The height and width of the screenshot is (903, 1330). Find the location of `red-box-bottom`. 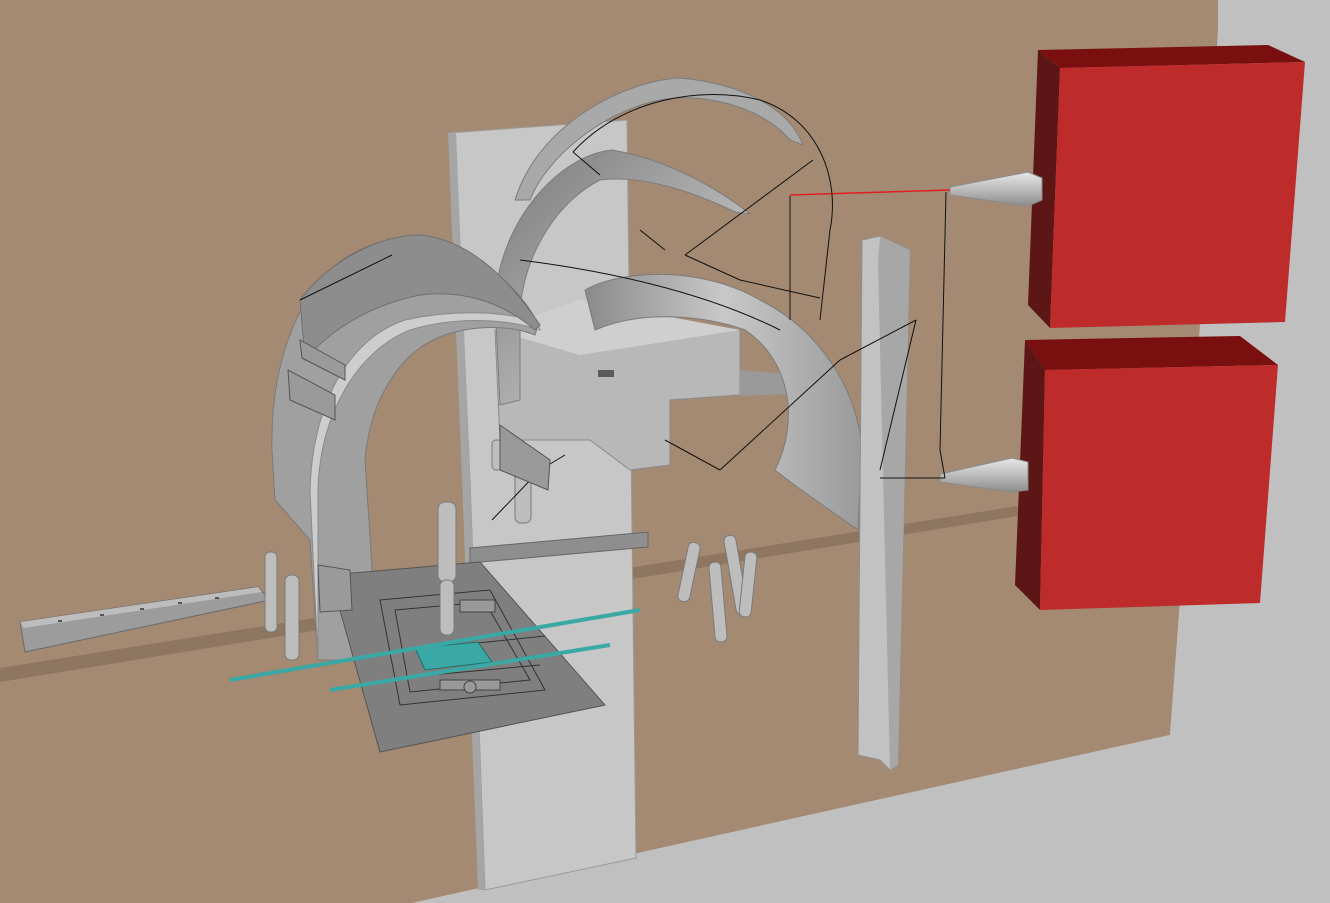

red-box-bottom is located at coordinates (1159, 487).